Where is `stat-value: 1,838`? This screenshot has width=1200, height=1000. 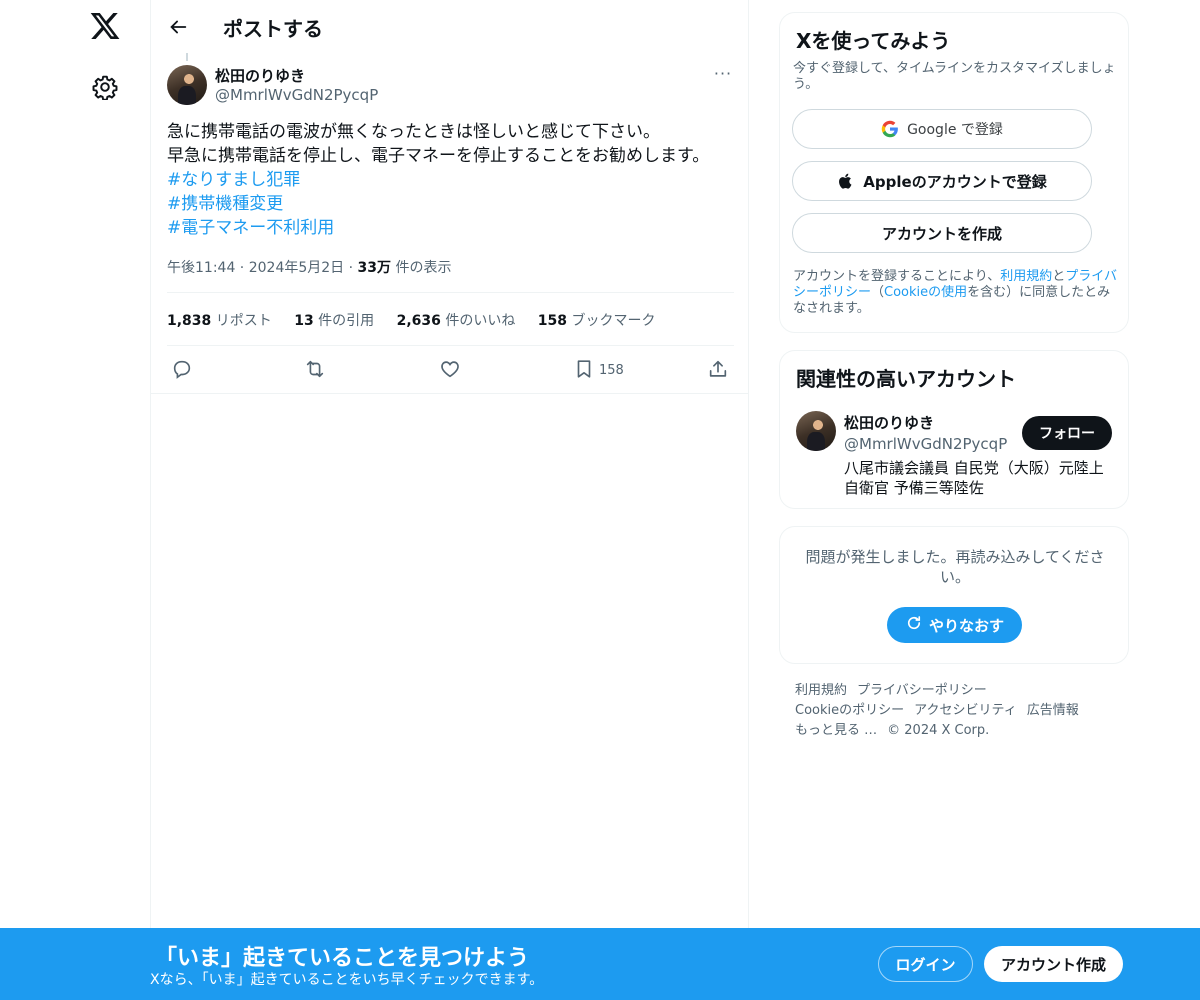 stat-value: 1,838 is located at coordinates (189, 321).